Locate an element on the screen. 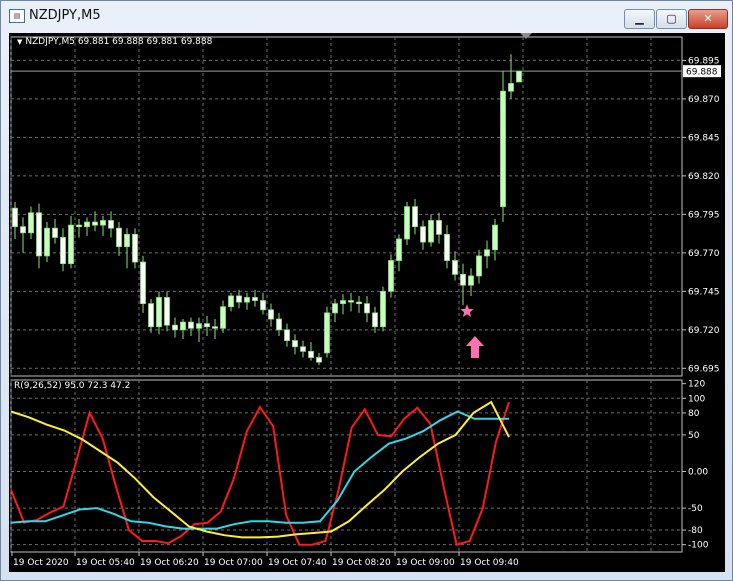  current-price-label: 69.888 is located at coordinates (702, 73).